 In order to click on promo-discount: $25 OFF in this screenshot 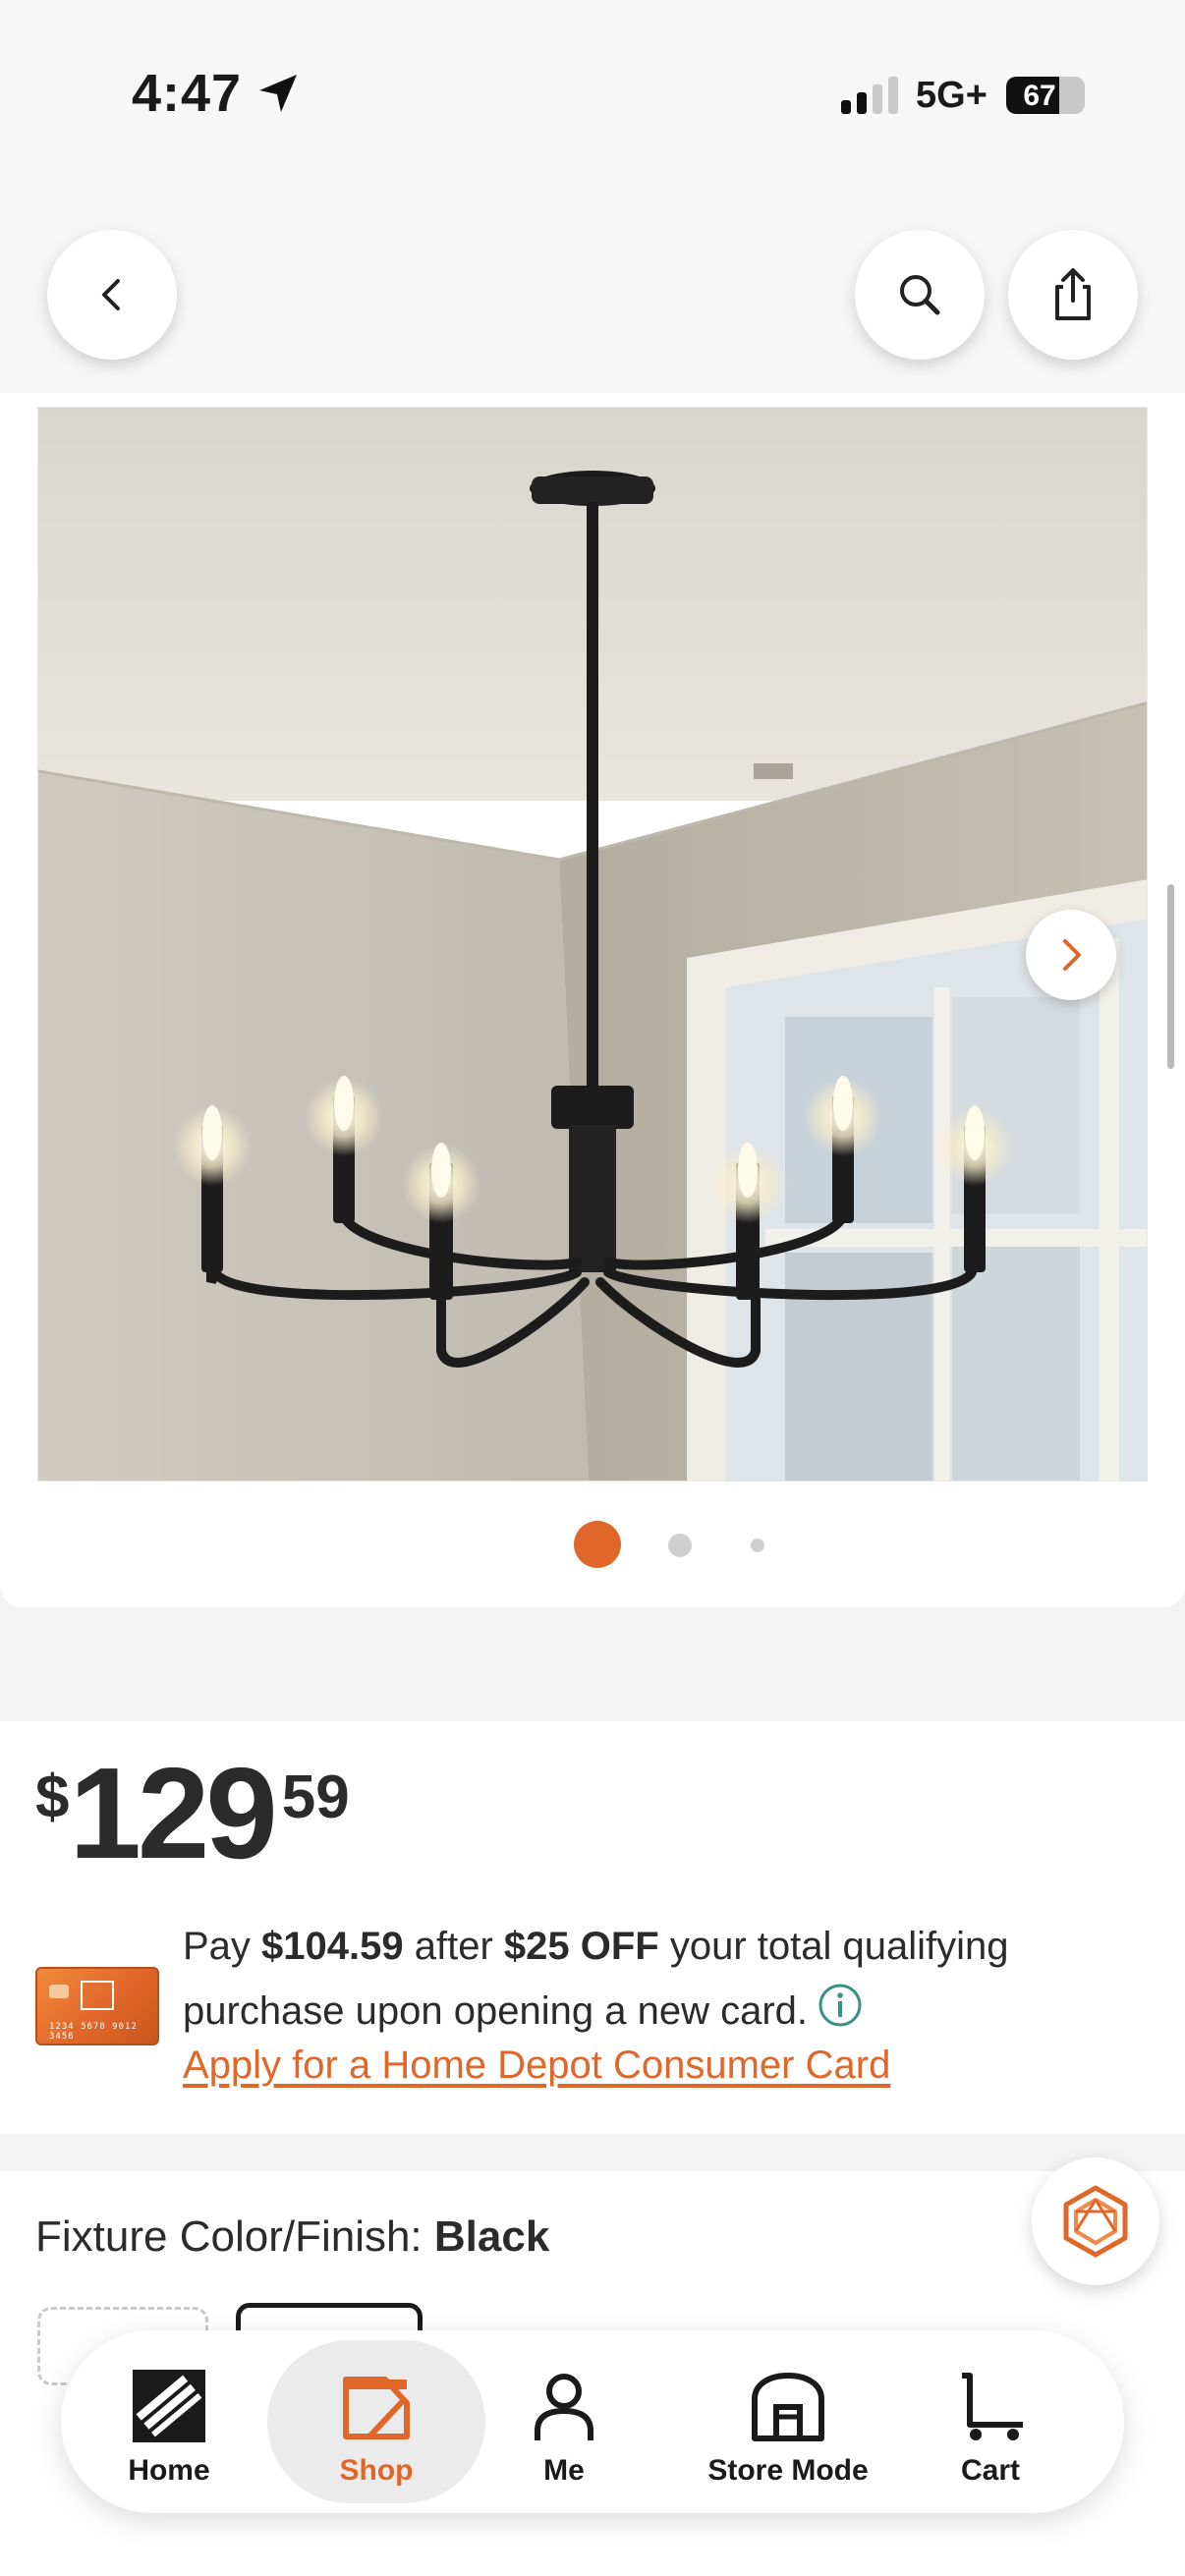, I will do `click(581, 1946)`.